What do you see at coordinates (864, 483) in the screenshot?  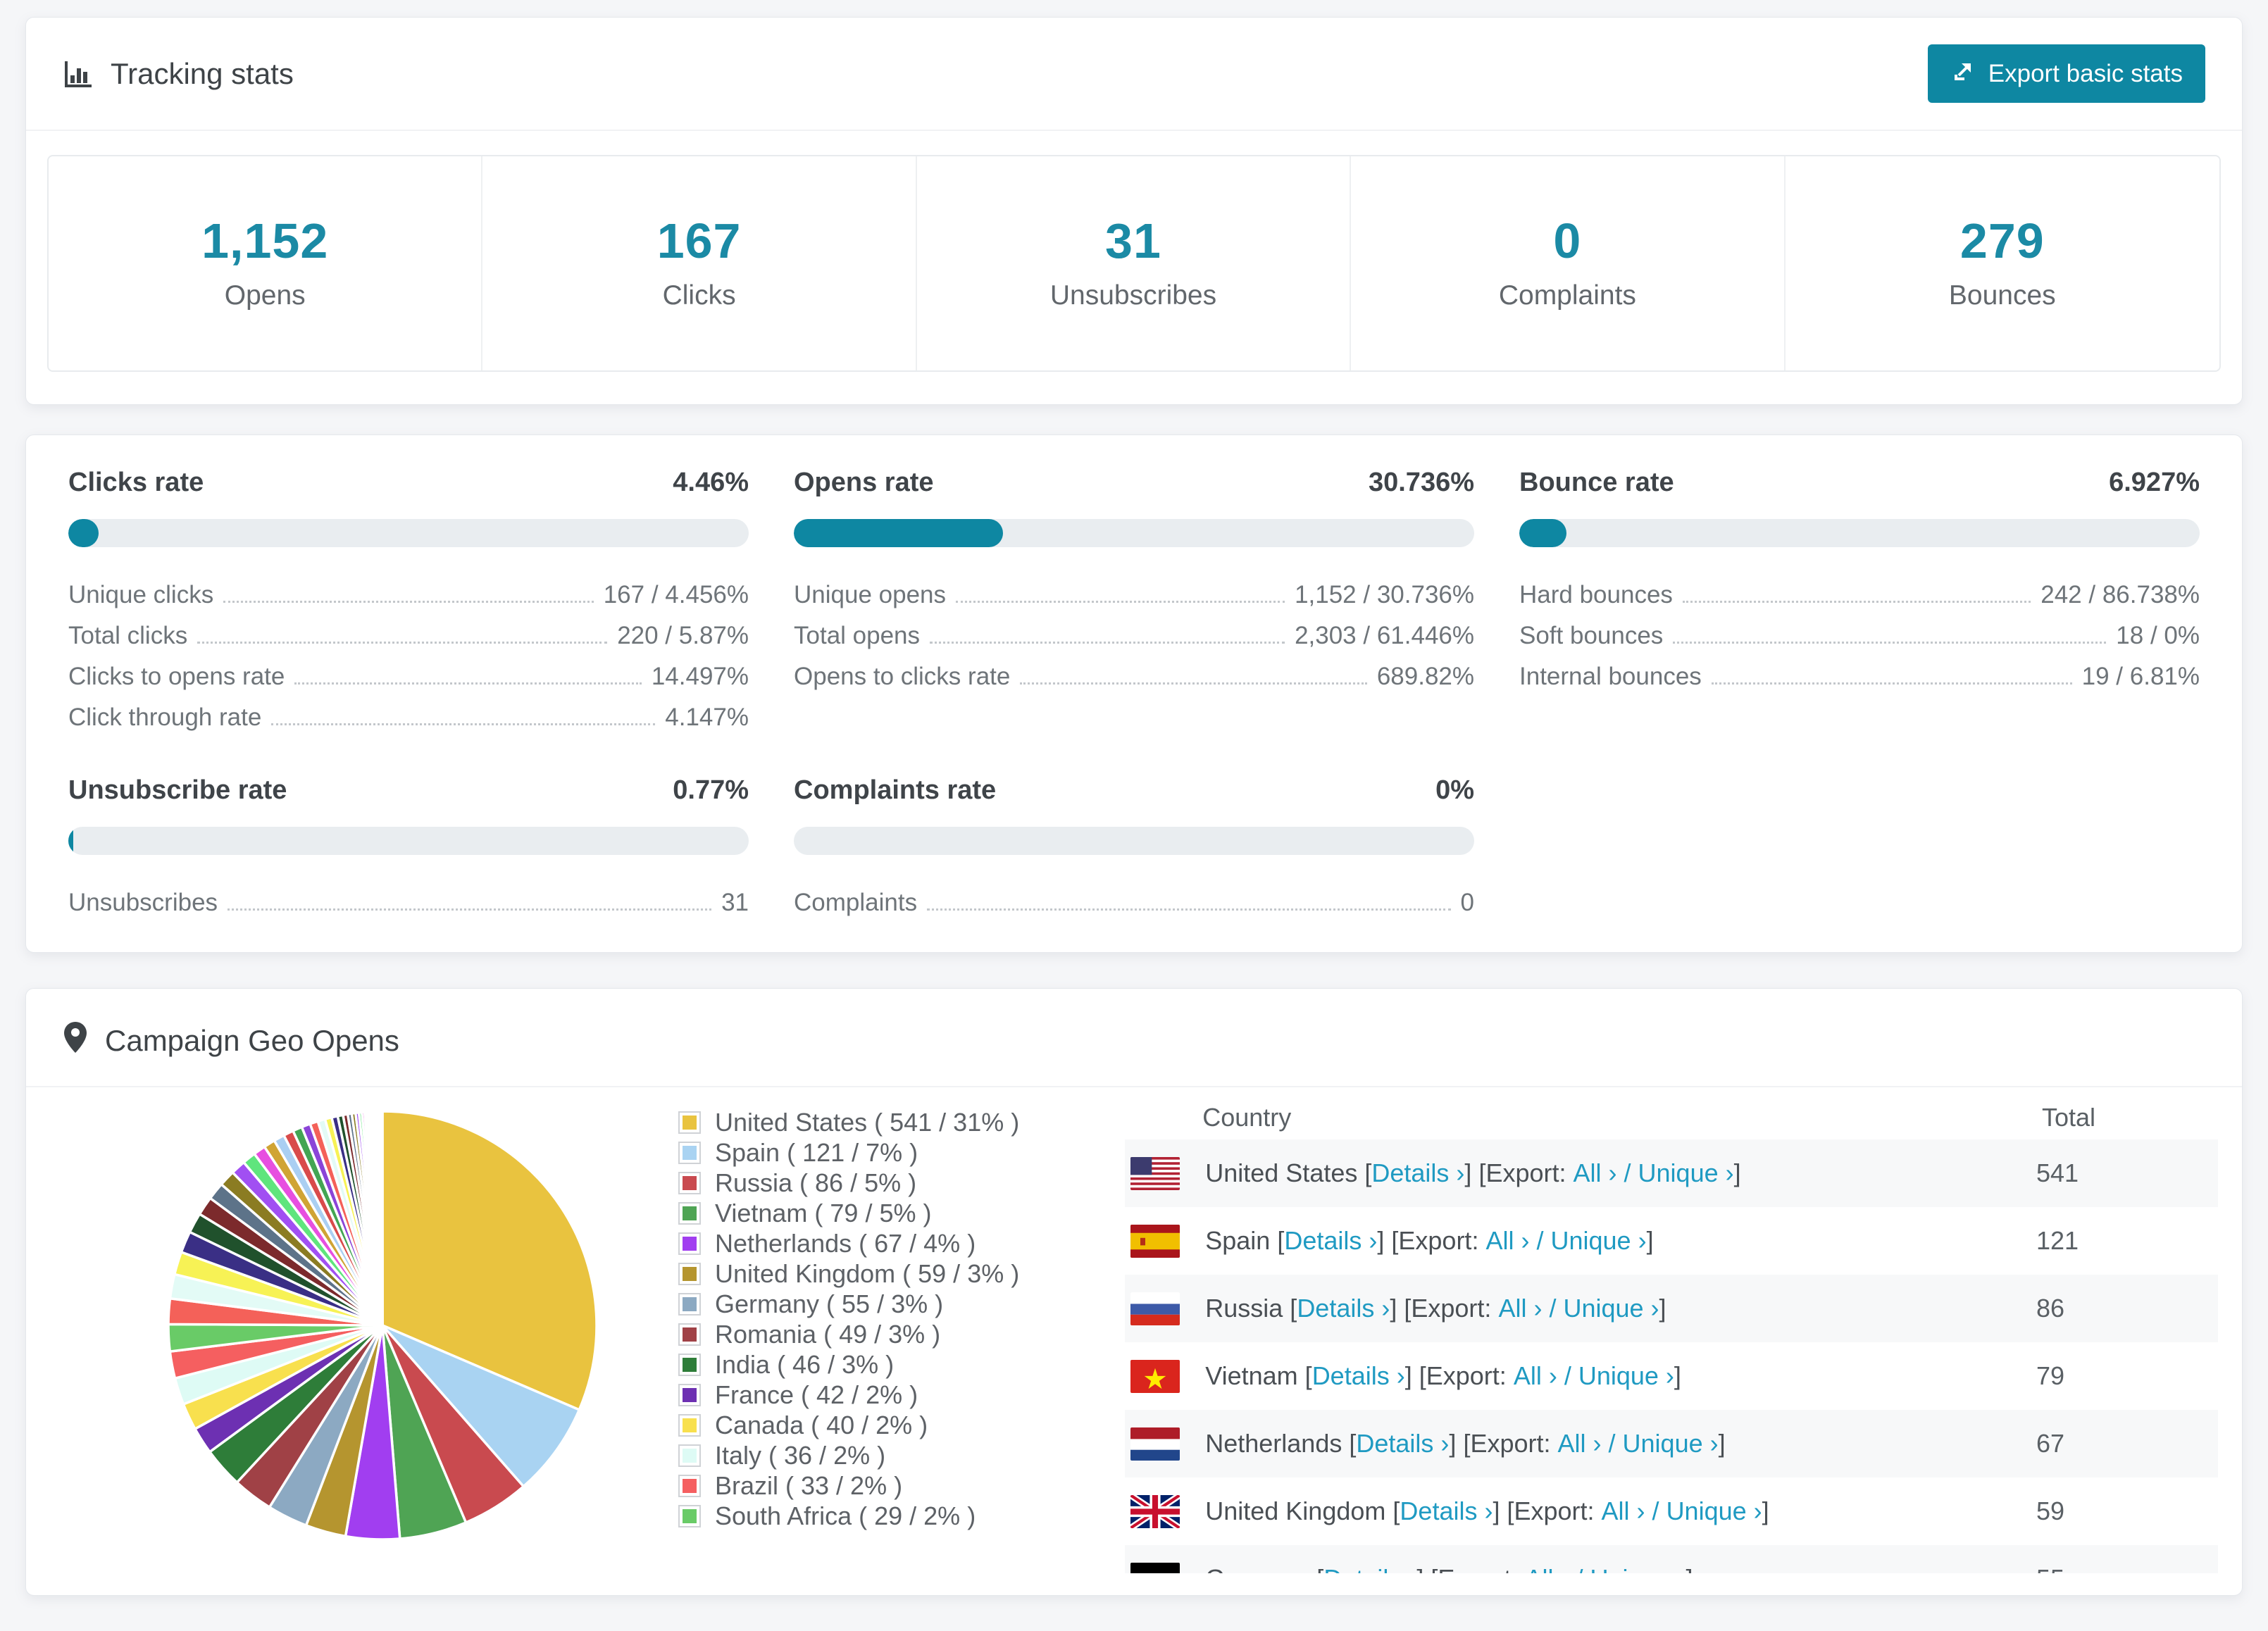 I see `rate-title: Opens rate` at bounding box center [864, 483].